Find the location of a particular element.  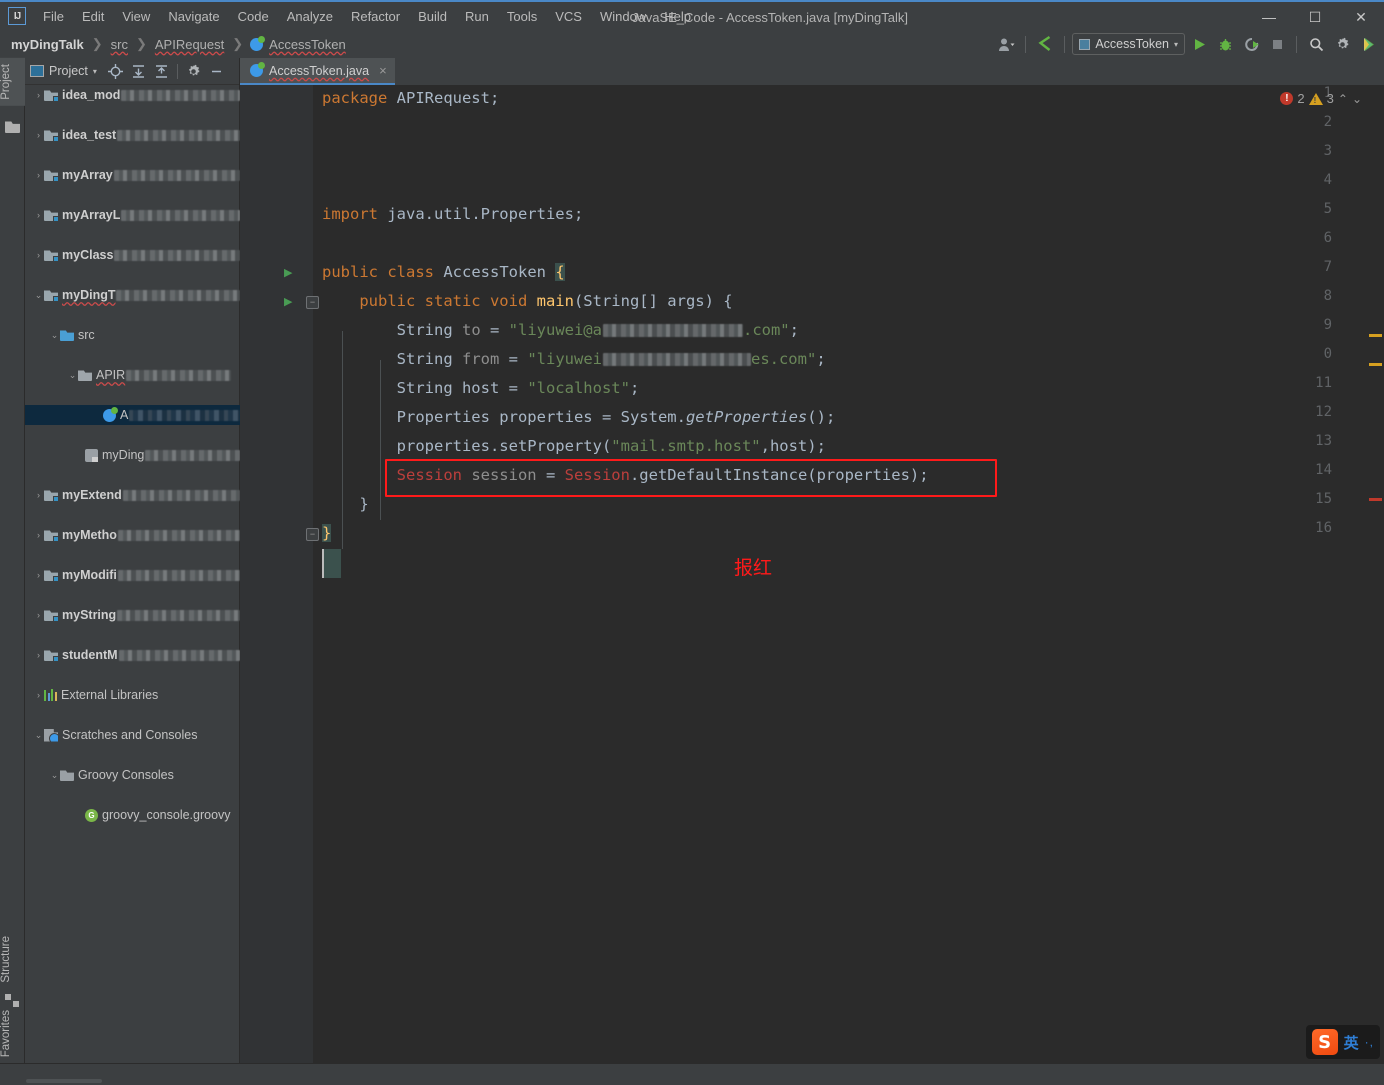

hide-panel-icon is located at coordinates (216, 71).